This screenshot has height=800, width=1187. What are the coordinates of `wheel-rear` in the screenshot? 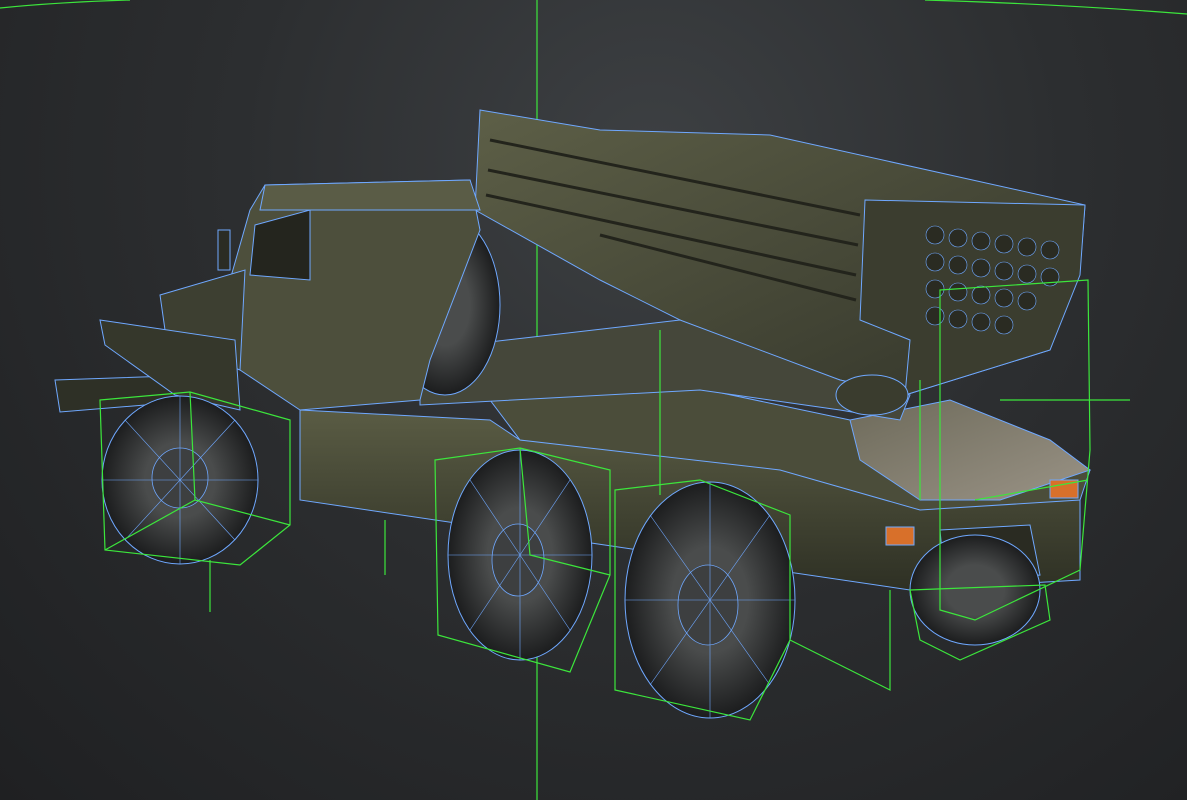 It's located at (710, 600).